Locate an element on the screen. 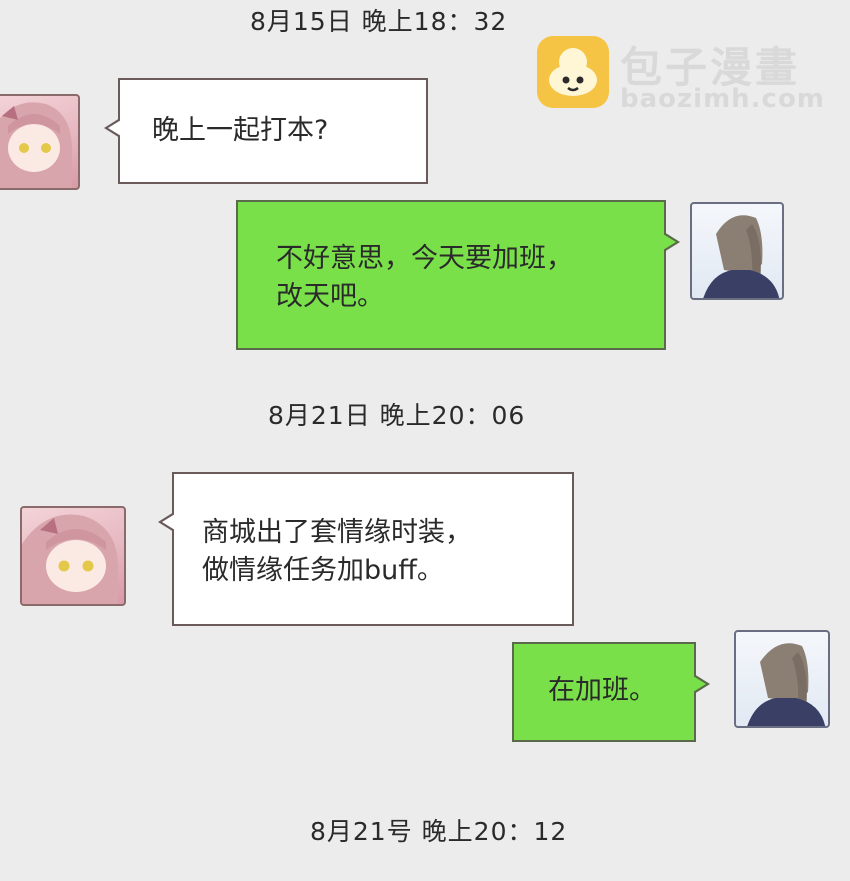  message-bubble-incoming: 晚上一起打本? is located at coordinates (266, 131).